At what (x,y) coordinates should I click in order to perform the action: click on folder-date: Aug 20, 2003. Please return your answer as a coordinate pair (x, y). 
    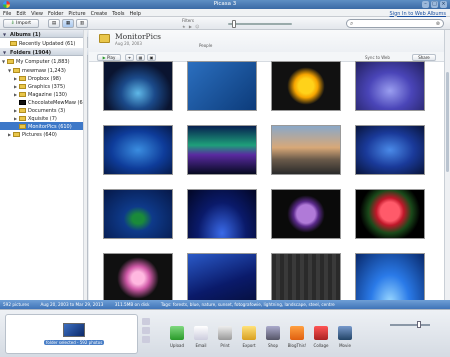
    Looking at the image, I should click on (128, 43).